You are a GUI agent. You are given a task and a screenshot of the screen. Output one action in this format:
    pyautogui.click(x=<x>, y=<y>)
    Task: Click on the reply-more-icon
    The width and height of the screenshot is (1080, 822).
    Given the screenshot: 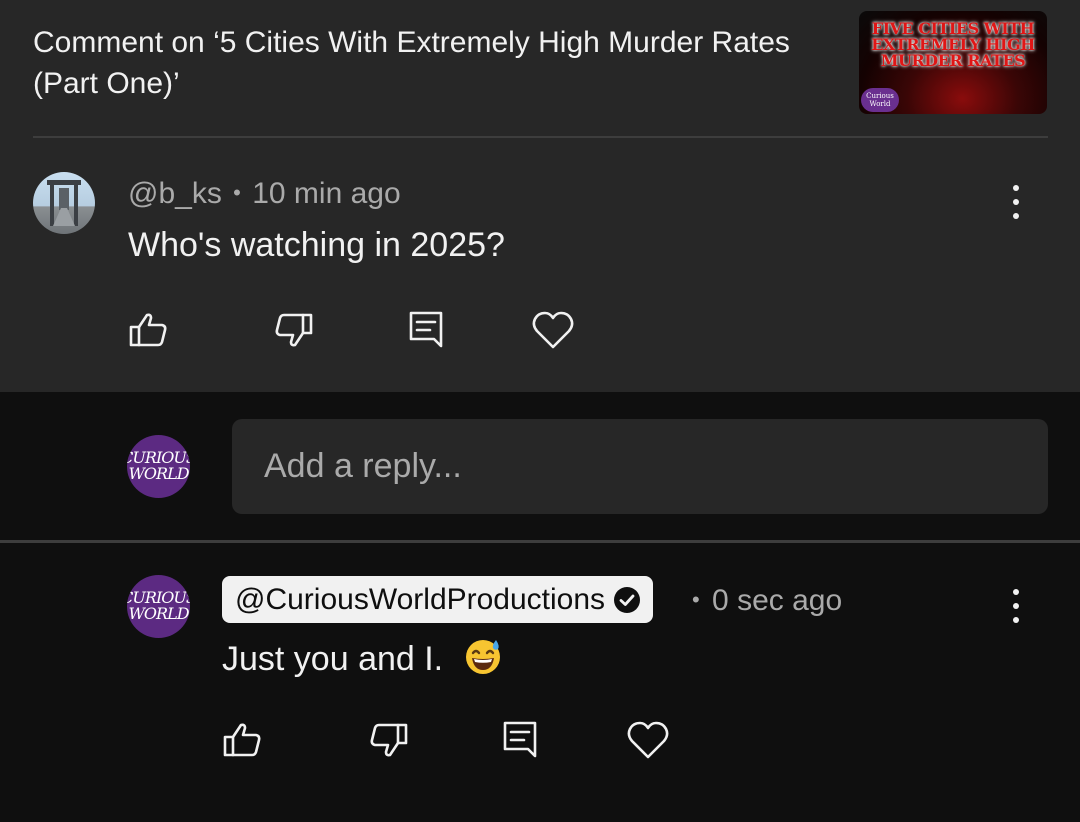 What is the action you would take?
    pyautogui.click(x=1016, y=606)
    